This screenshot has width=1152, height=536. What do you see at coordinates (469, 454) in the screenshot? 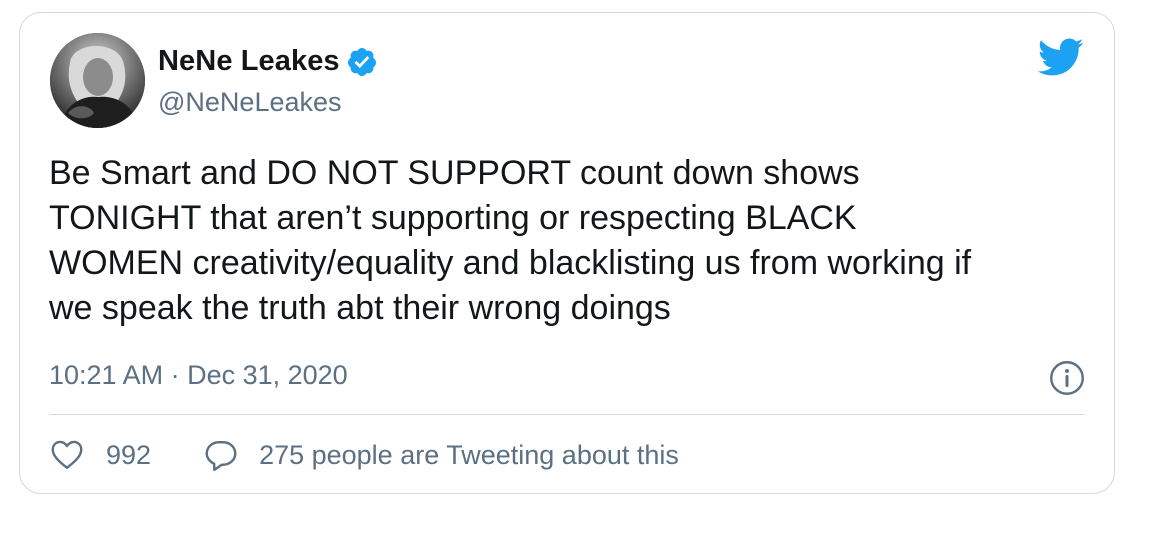
I see `tweeting-about-label: 275 people are Tweeting about this` at bounding box center [469, 454].